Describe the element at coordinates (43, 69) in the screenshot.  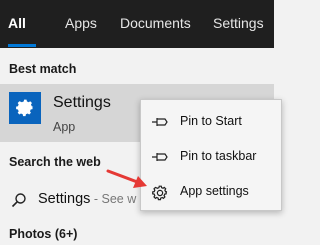
I see `best-match-heading: Best match` at that location.